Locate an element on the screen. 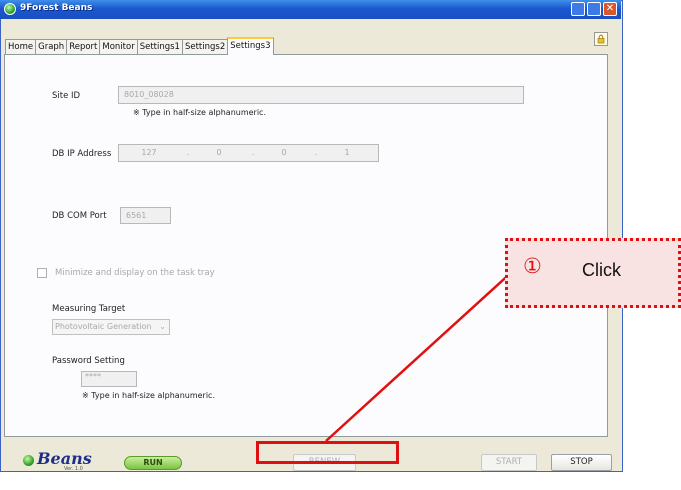 The height and width of the screenshot is (490, 681). callout-text: Click is located at coordinates (601, 270).